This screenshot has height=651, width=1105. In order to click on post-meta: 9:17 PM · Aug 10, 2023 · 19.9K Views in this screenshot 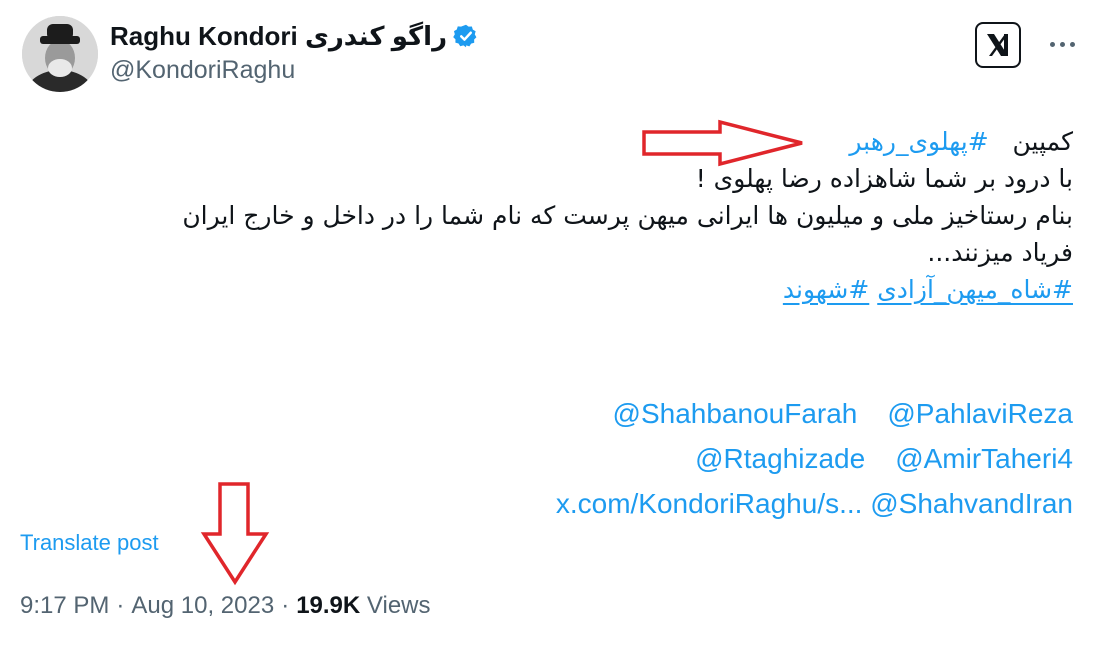, I will do `click(225, 606)`.